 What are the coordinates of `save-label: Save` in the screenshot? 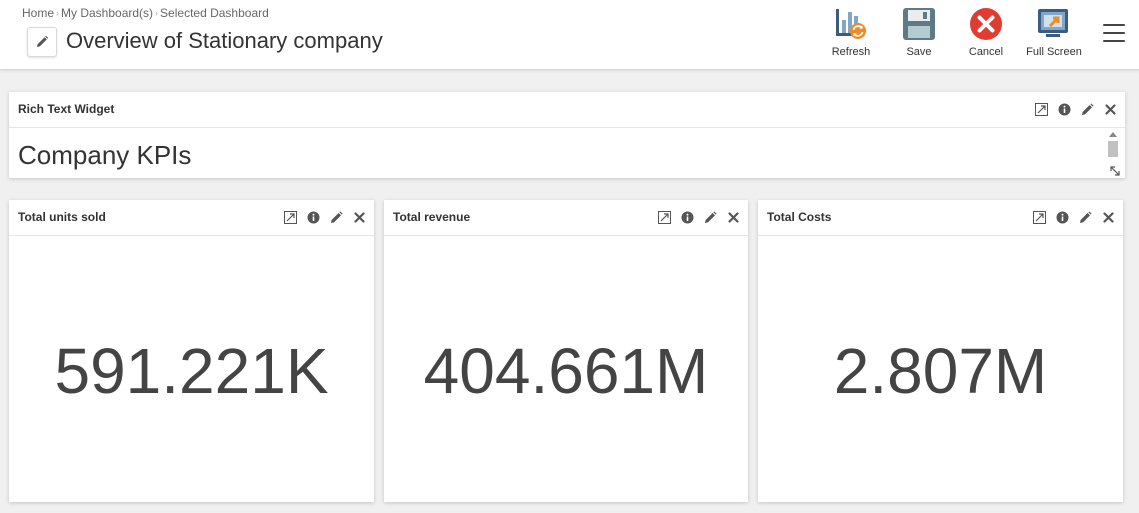 It's located at (919, 52).